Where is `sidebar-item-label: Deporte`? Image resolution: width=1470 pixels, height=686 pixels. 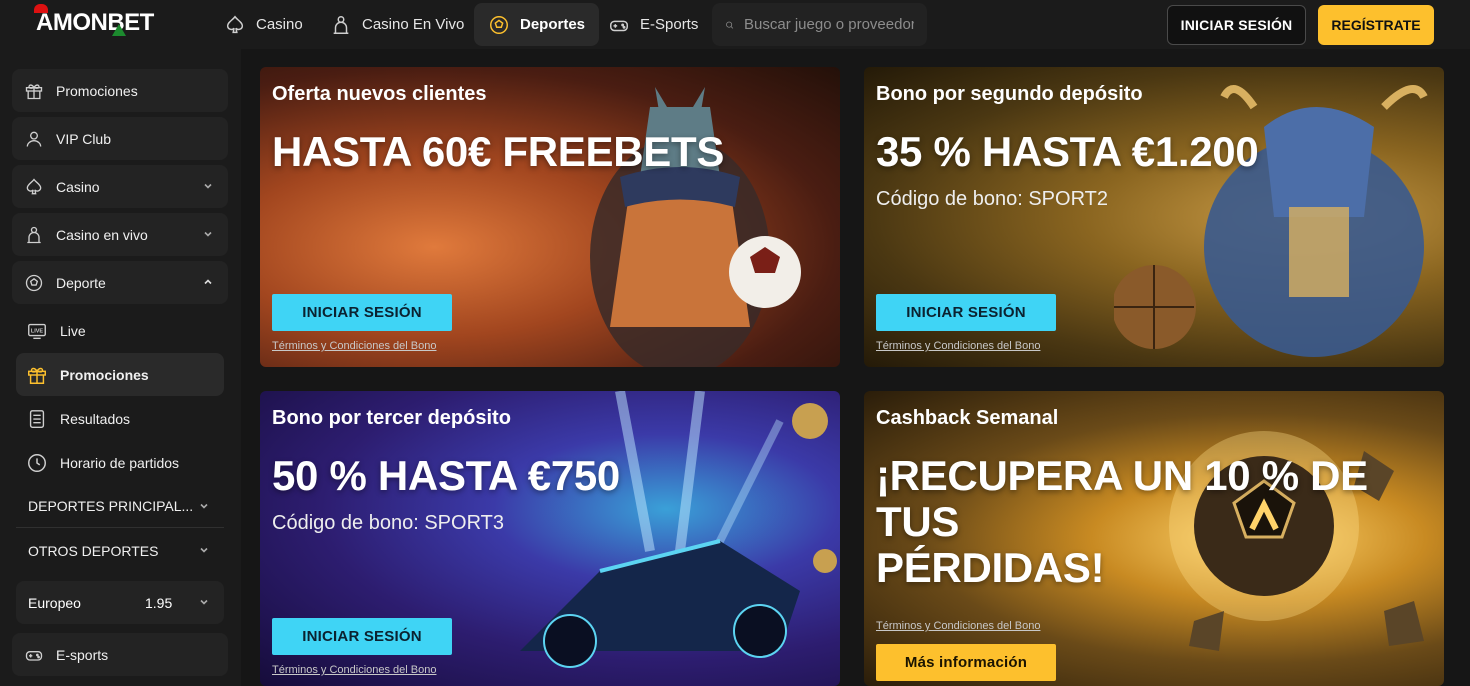 sidebar-item-label: Deporte is located at coordinates (81, 282).